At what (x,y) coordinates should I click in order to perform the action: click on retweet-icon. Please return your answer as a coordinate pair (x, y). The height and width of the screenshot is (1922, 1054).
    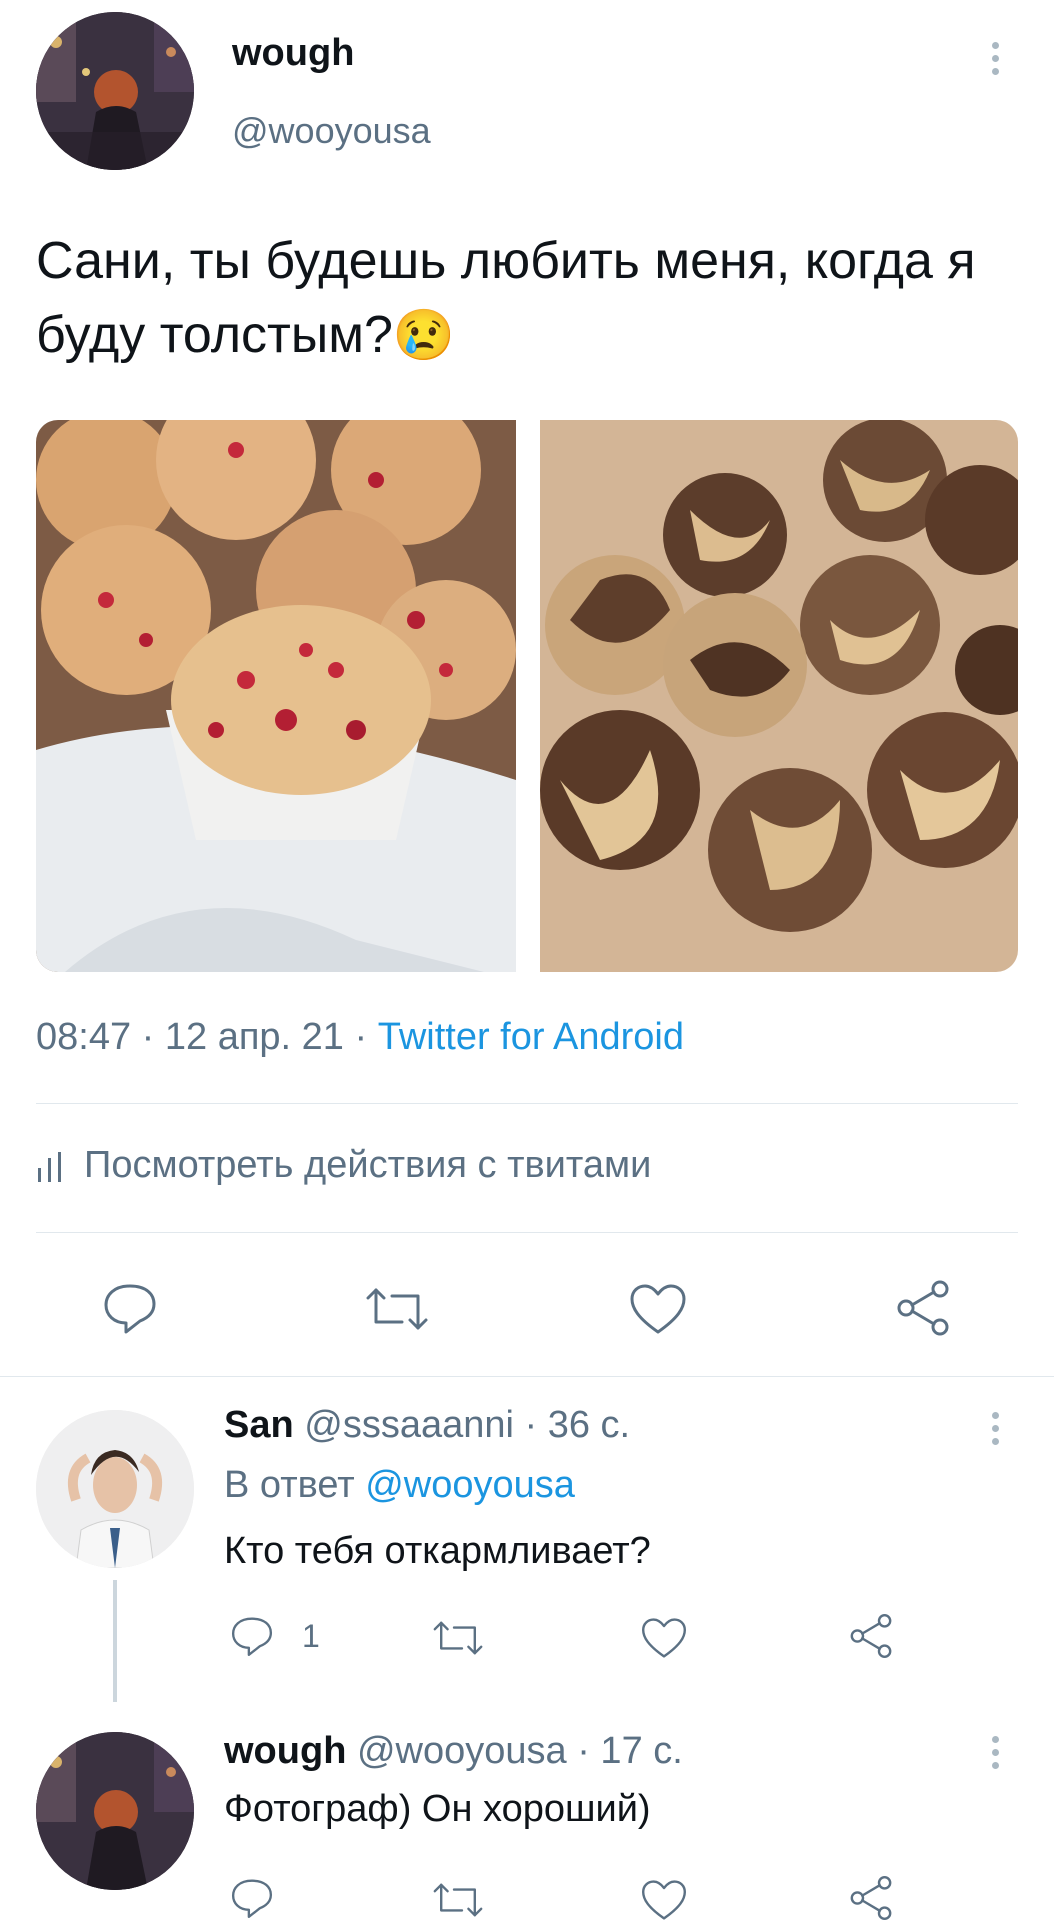
    Looking at the image, I should click on (397, 1309).